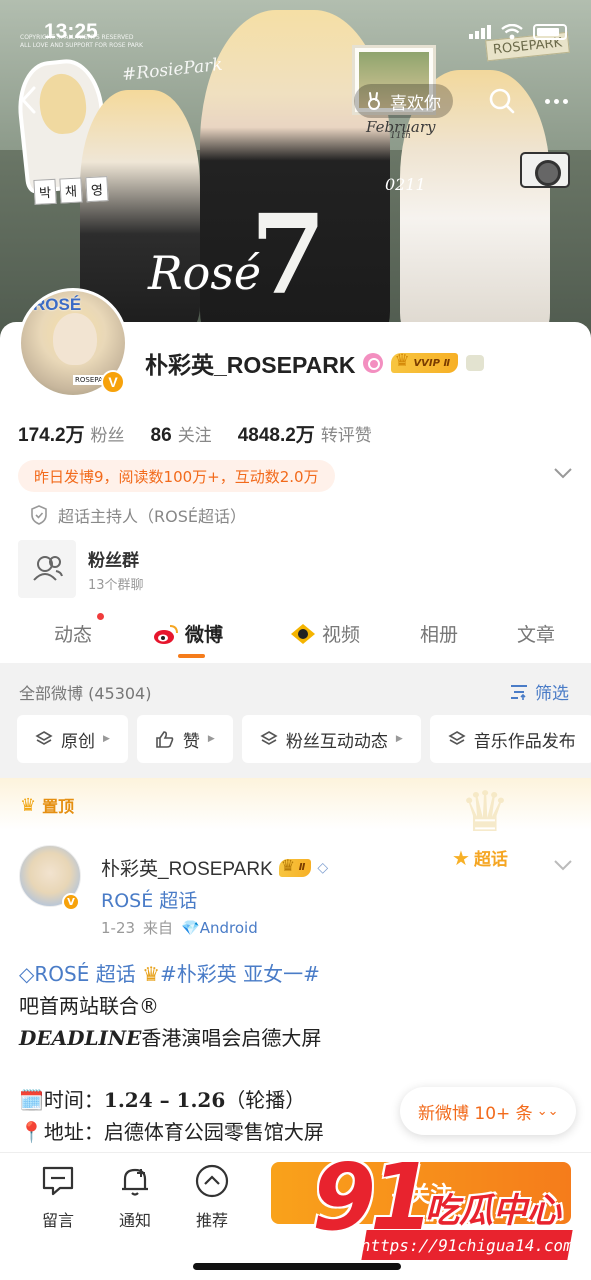  What do you see at coordinates (187, 867) in the screenshot?
I see `post-author: 朴彩英_ROSEPARK` at bounding box center [187, 867].